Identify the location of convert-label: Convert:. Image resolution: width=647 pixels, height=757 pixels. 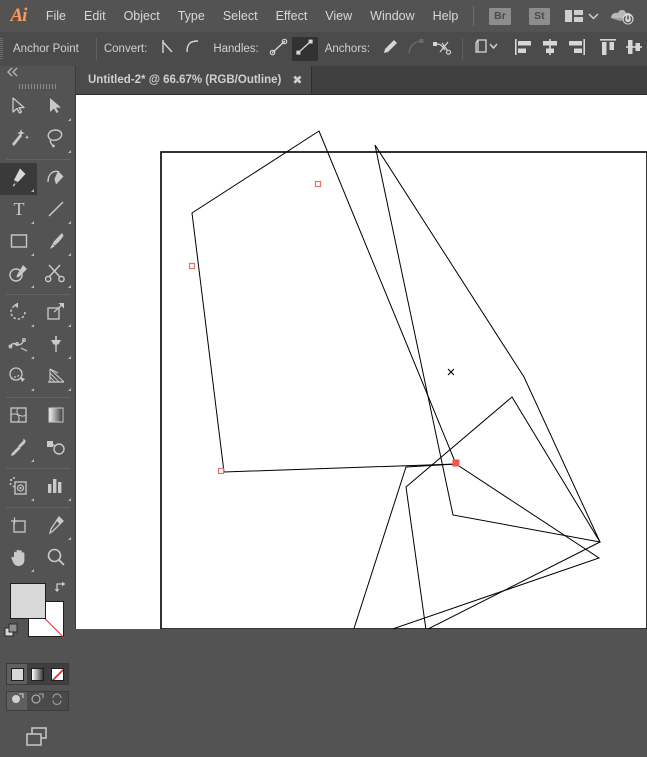
(125, 49).